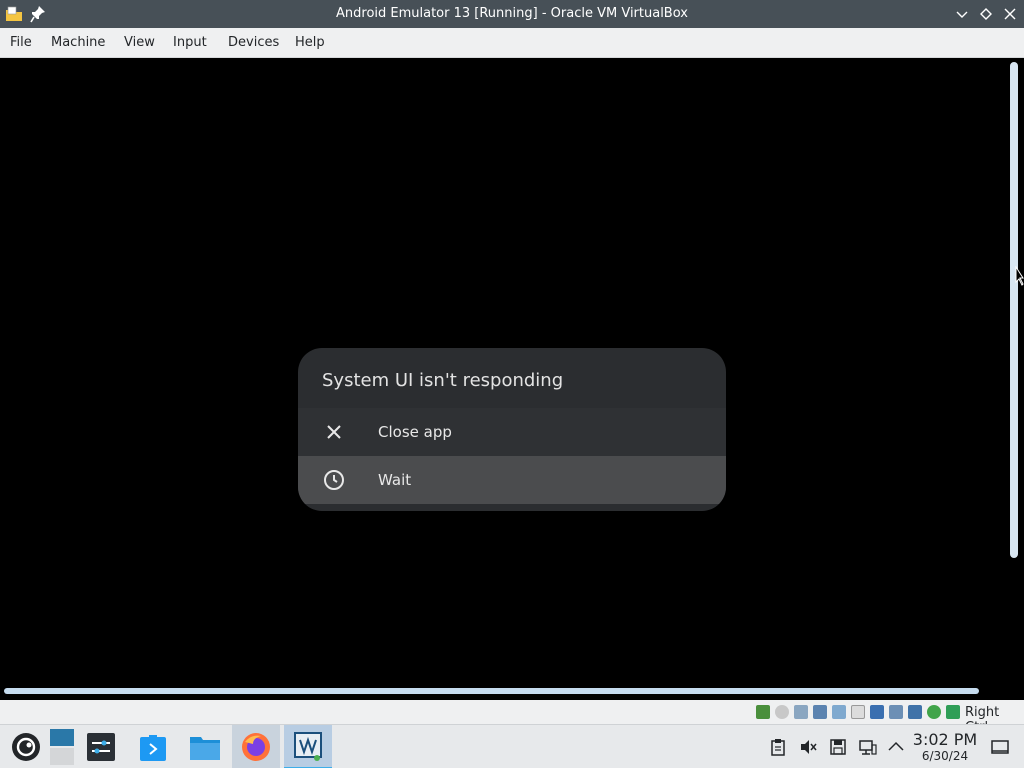 This screenshot has height=768, width=1024. I want to click on show-desktop-icon, so click(1000, 747).